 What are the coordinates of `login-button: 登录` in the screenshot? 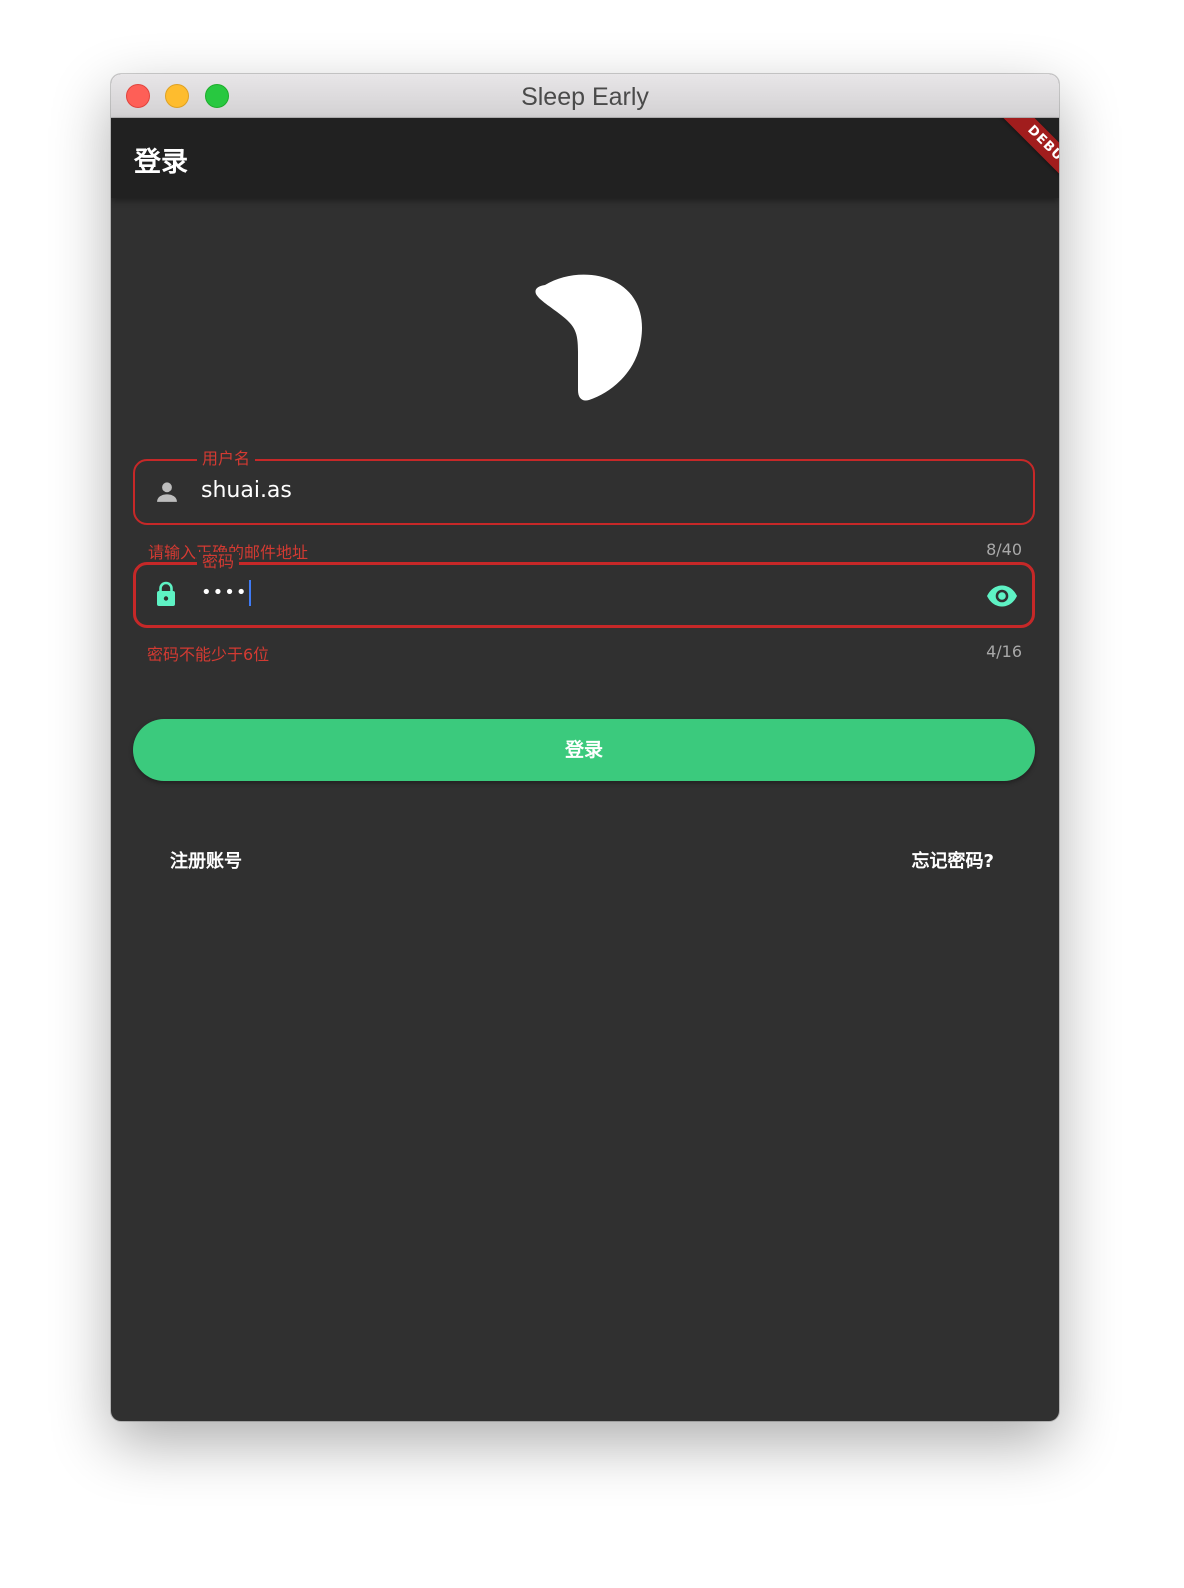 It's located at (584, 750).